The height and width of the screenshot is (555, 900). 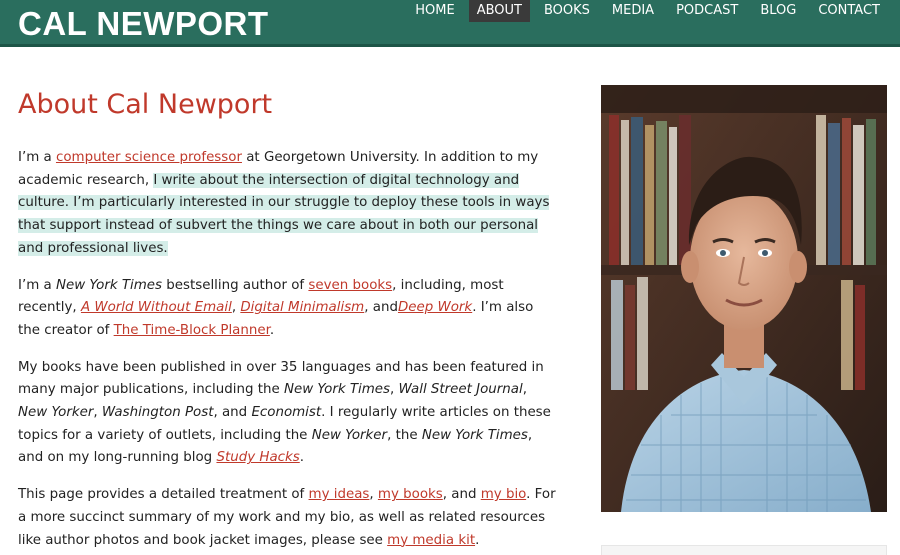 What do you see at coordinates (633, 11) in the screenshot?
I see `nav-media: MEDIA` at bounding box center [633, 11].